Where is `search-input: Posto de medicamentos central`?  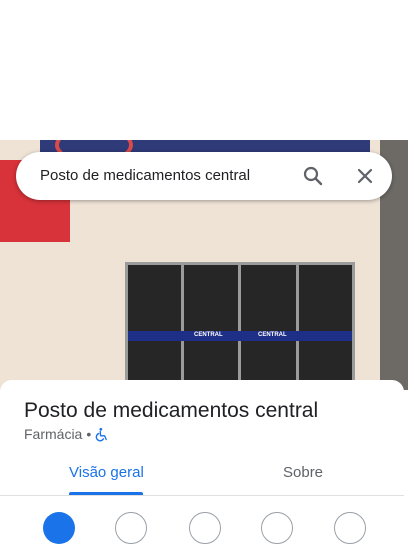
search-input: Posto de medicamentos central is located at coordinates (145, 175).